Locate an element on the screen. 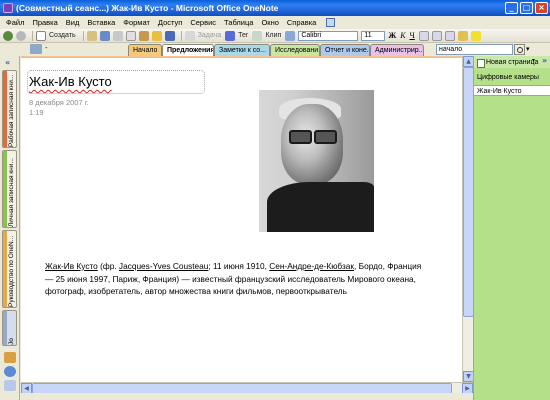 Image resolution: width=550 pixels, height=400 pixels. page-item-digital-cameras: Цифровые камеры is located at coordinates (512, 77).